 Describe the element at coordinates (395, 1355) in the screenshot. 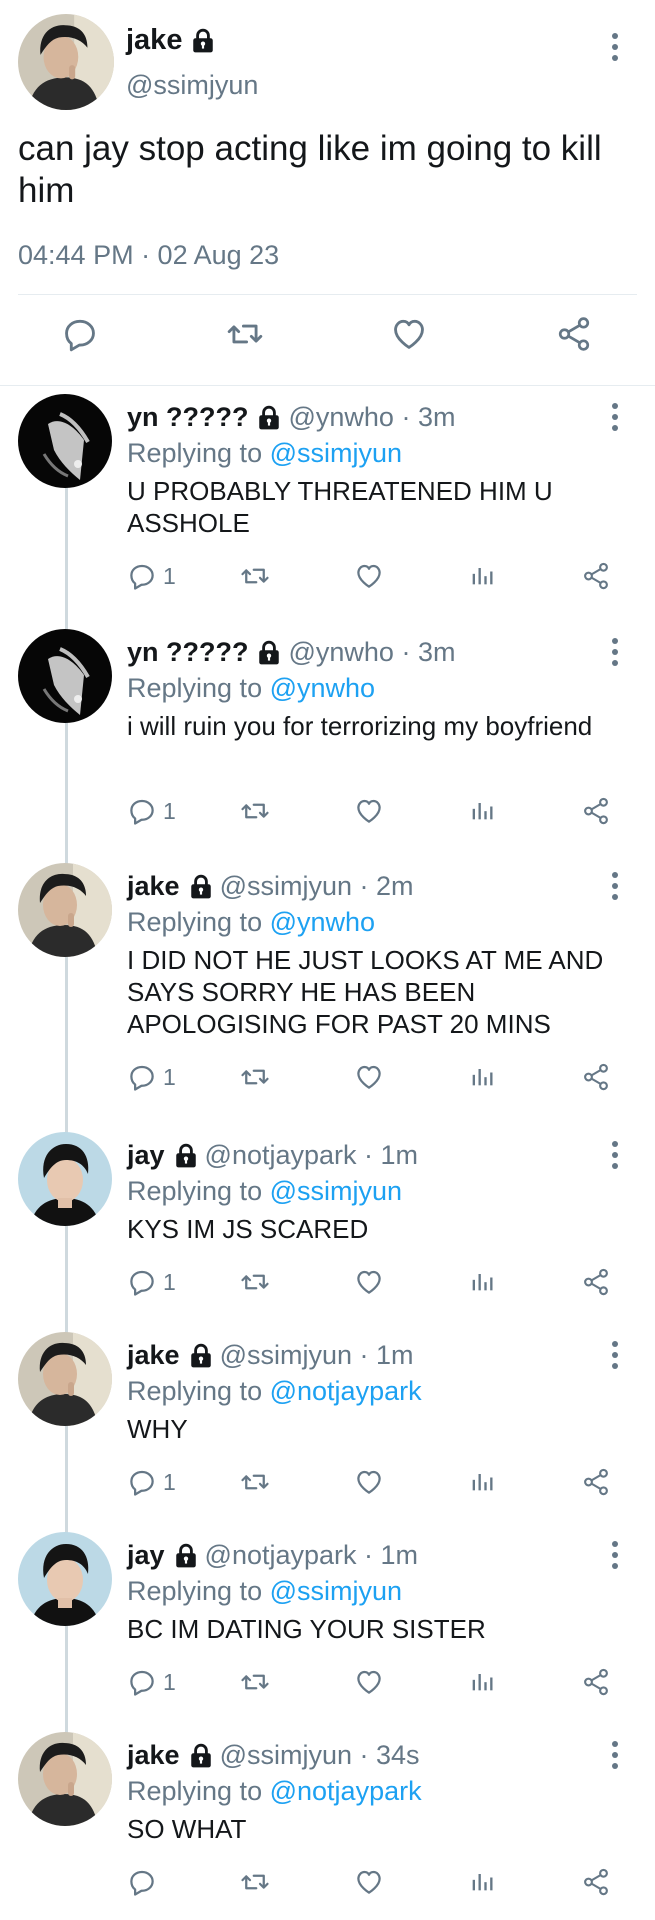

I see `reply-time: 1m` at that location.